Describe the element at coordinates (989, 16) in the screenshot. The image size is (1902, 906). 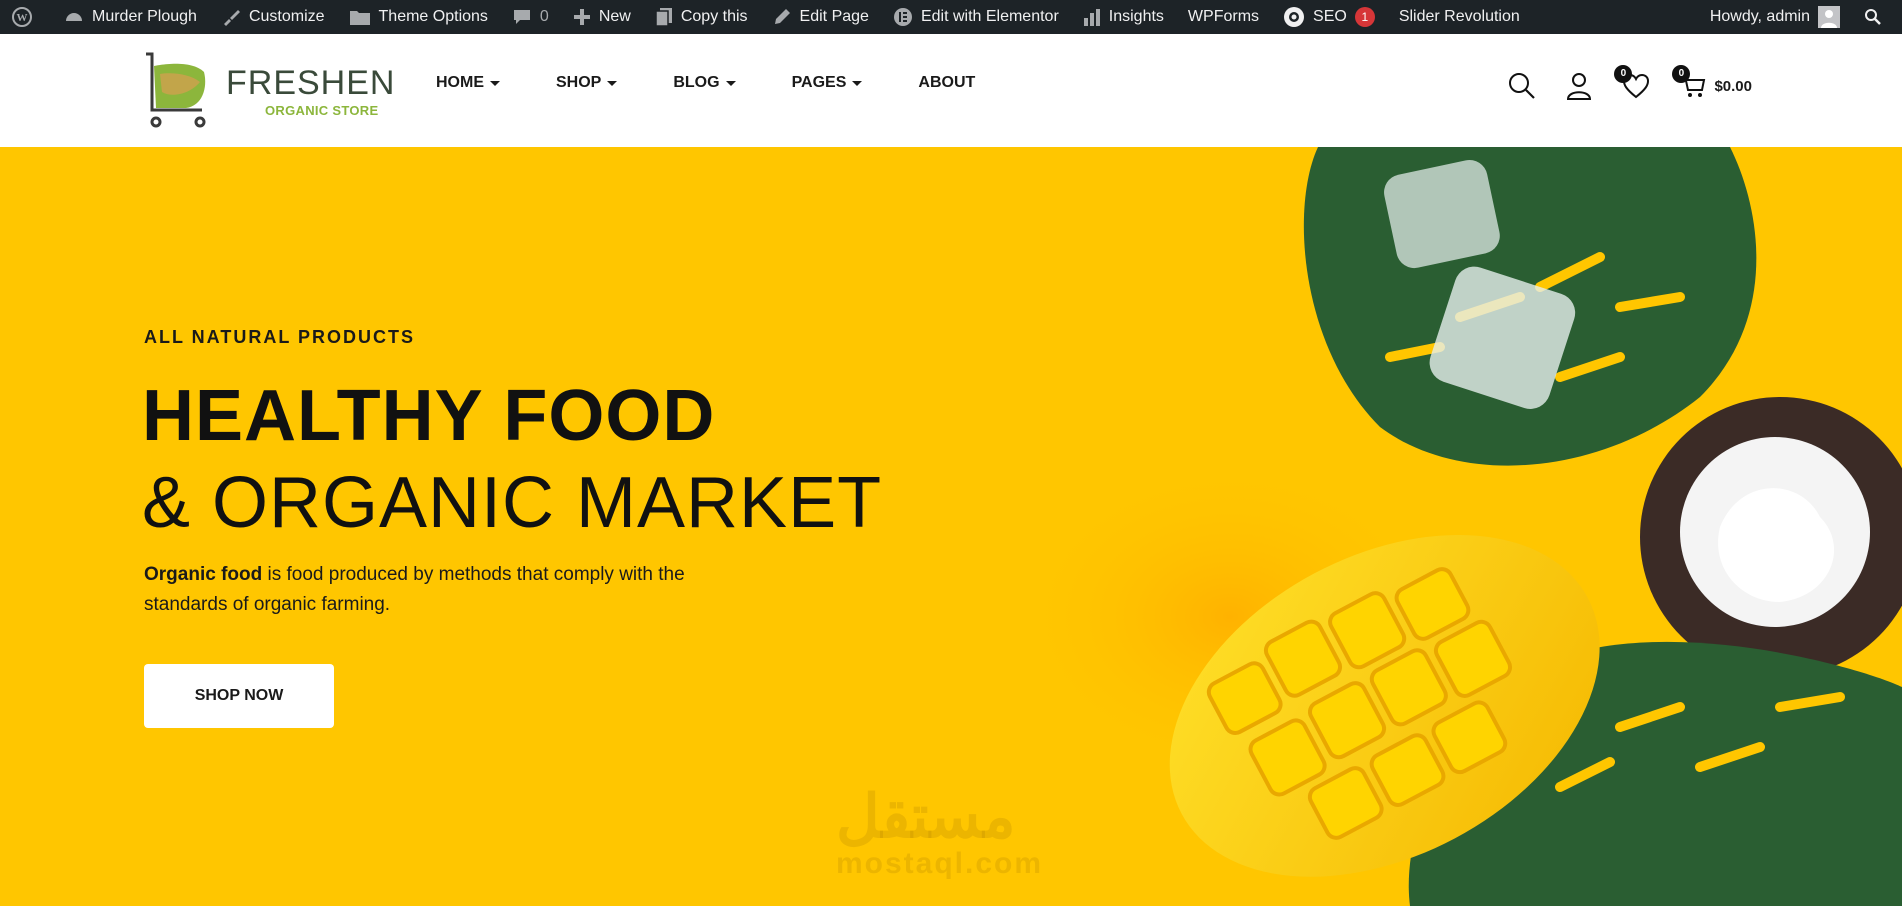
I see `edit-with-elementor-label: Edit with Elementor` at that location.